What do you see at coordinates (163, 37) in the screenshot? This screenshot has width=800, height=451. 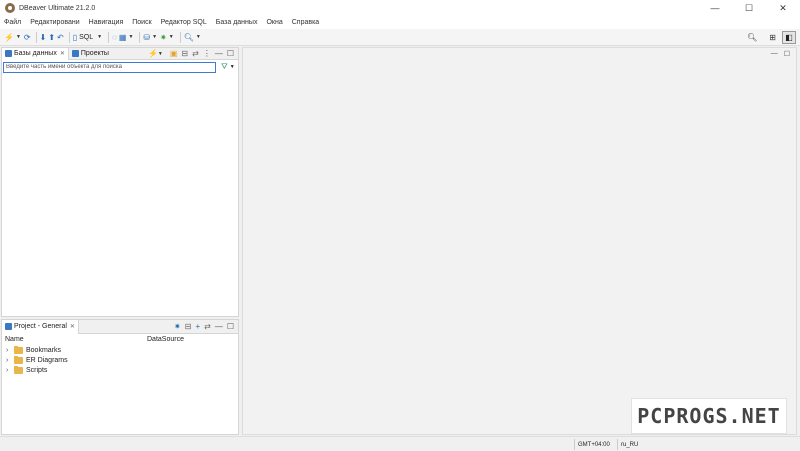 I see `settings-icon: ✷` at bounding box center [163, 37].